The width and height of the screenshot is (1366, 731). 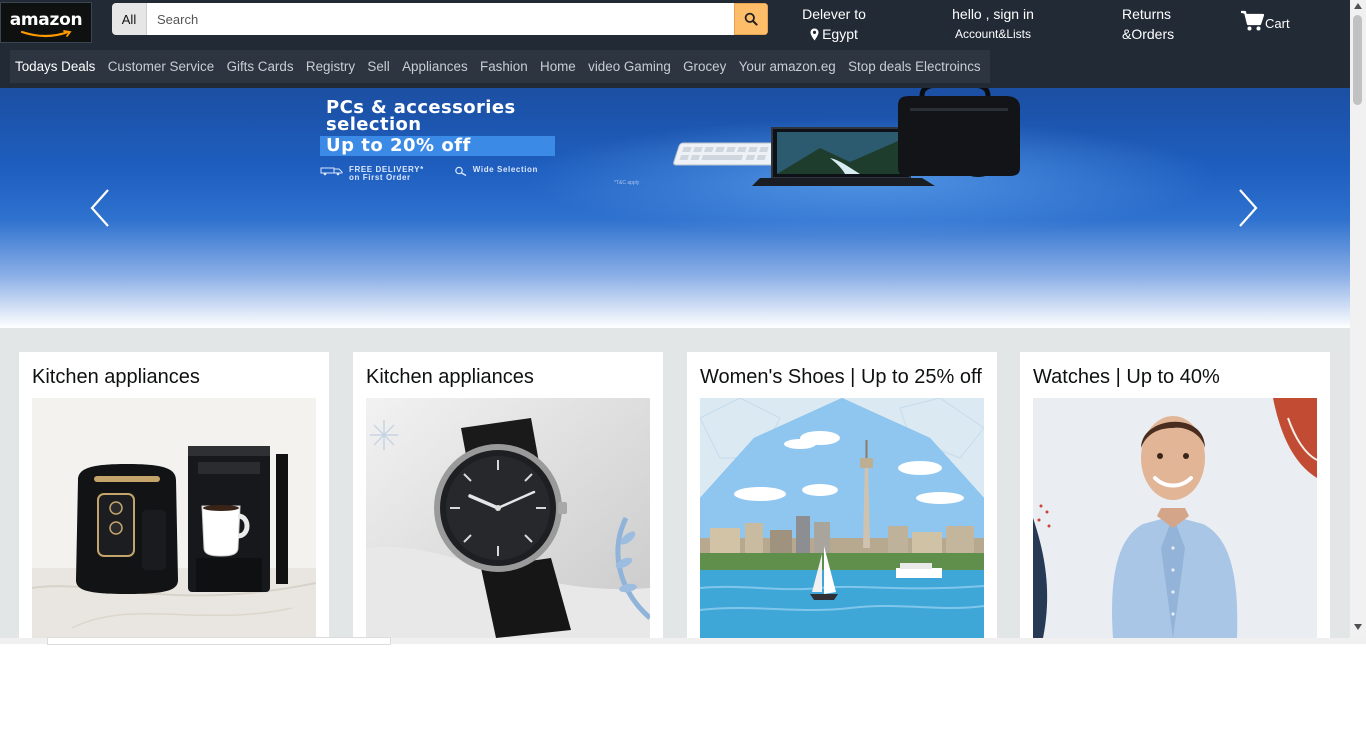 I want to click on nav-video-gaming: video Gaming, so click(x=629, y=66).